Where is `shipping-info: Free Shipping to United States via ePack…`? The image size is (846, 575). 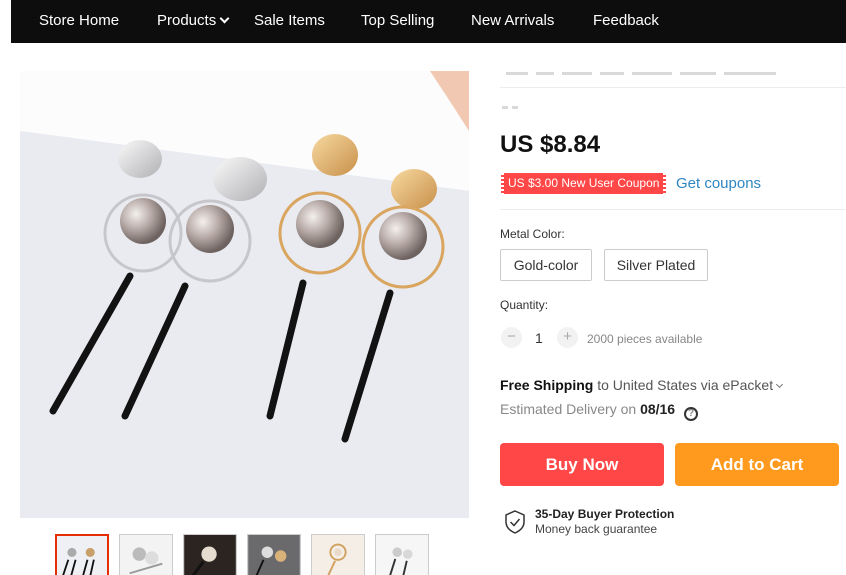
shipping-info: Free Shipping to United States via ePack… is located at coordinates (642, 385).